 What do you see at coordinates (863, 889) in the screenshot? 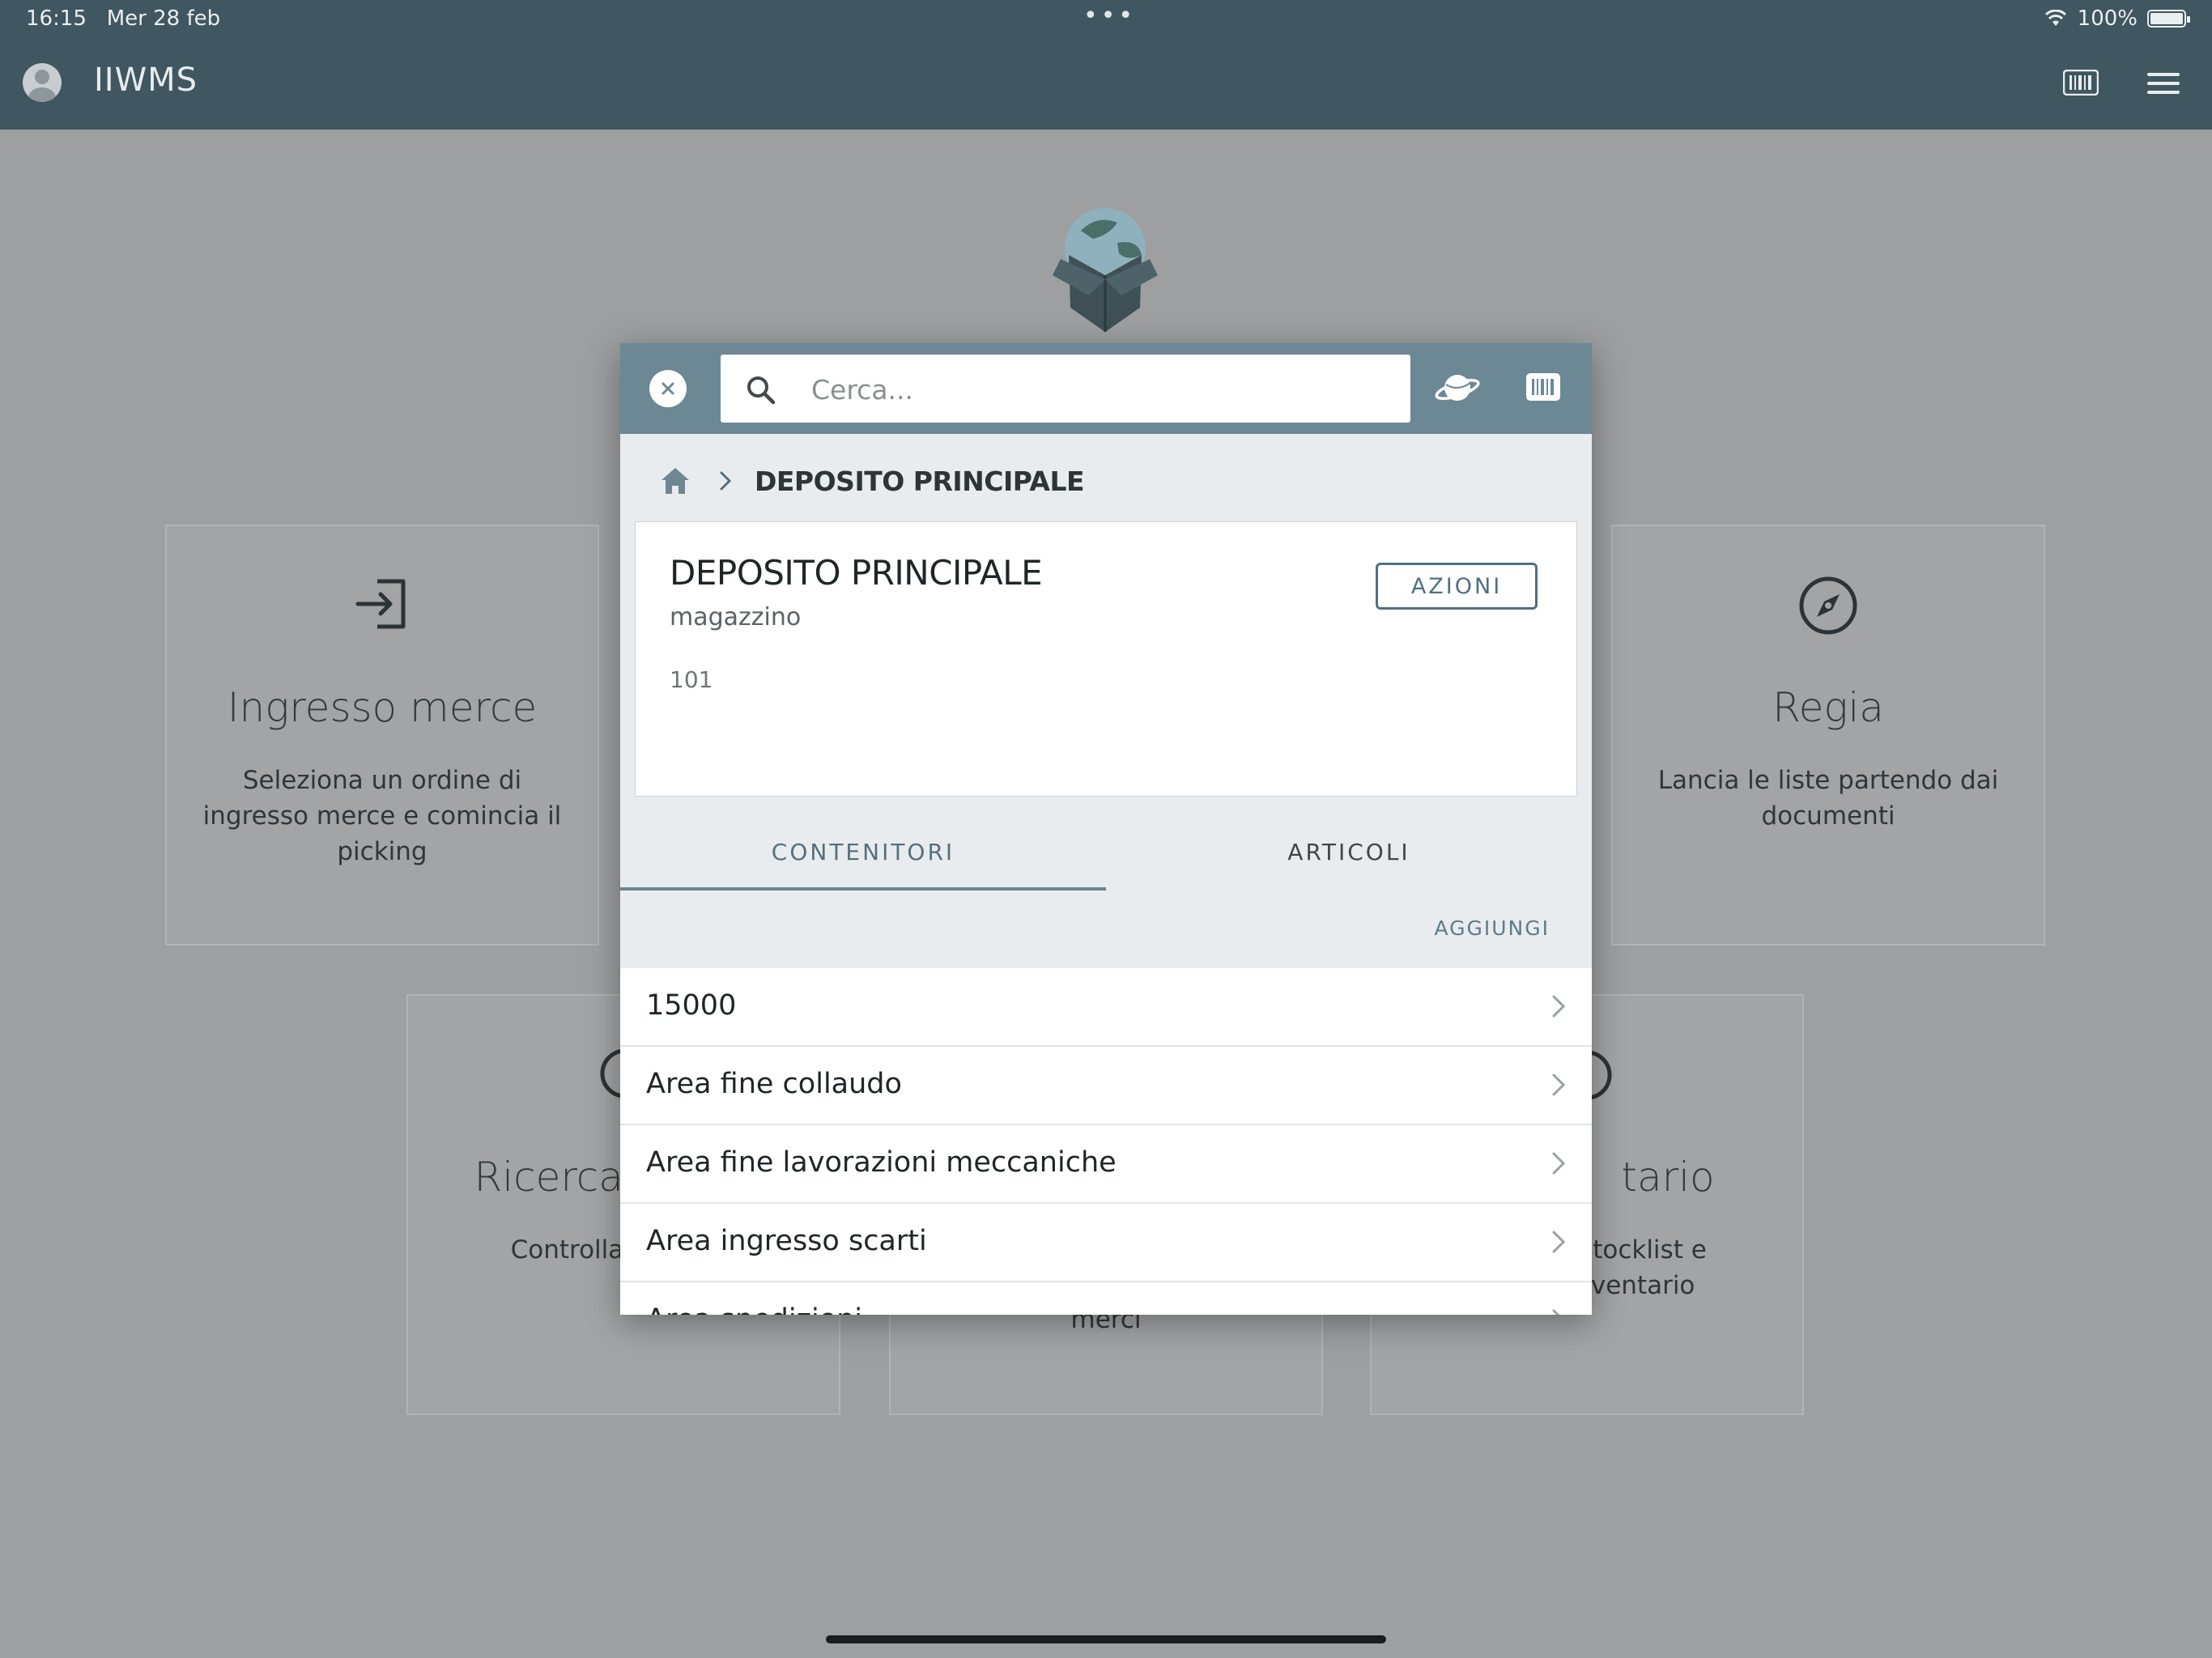
I see `active-tab-indicator` at bounding box center [863, 889].